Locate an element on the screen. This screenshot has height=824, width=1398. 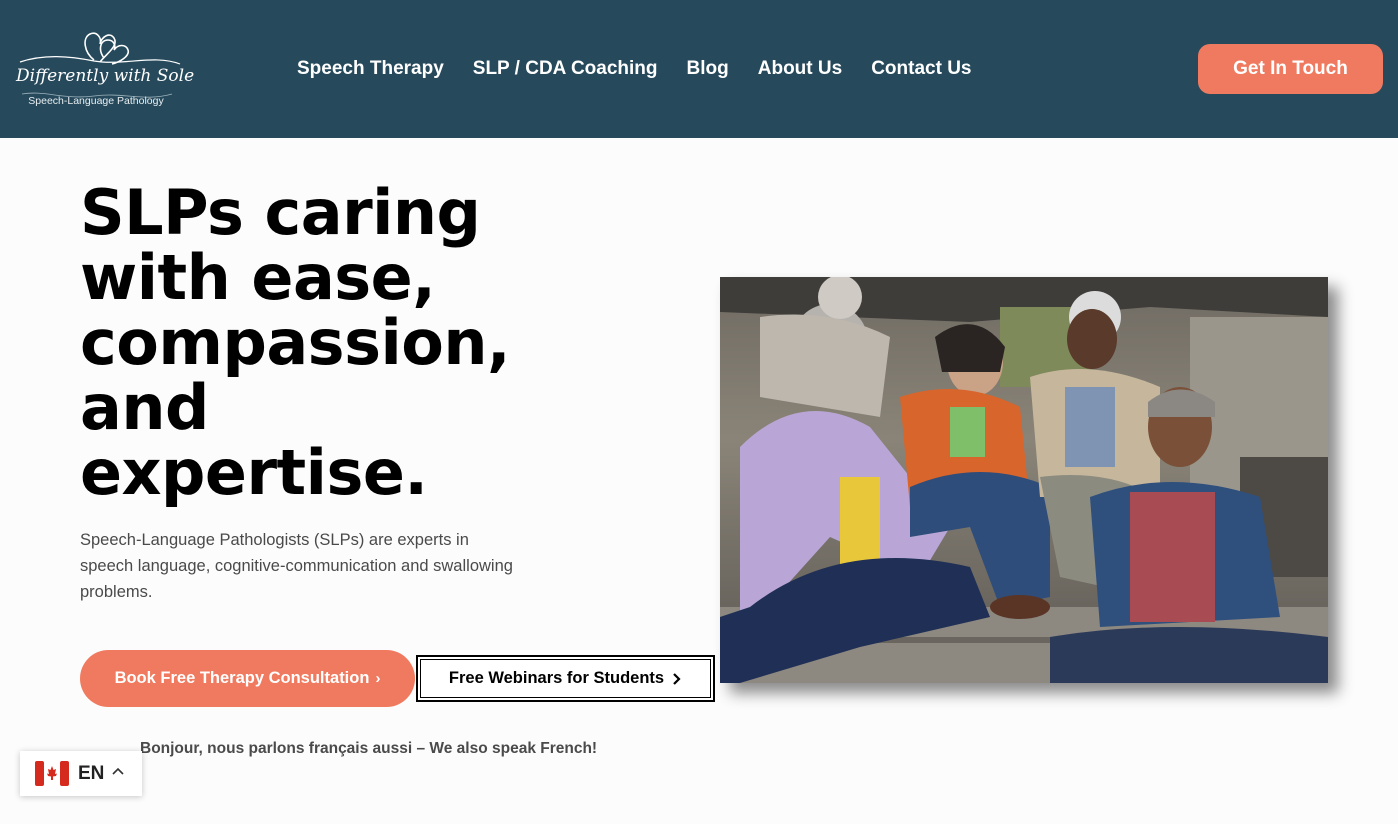
chevron-right-icon: › is located at coordinates (378, 678).